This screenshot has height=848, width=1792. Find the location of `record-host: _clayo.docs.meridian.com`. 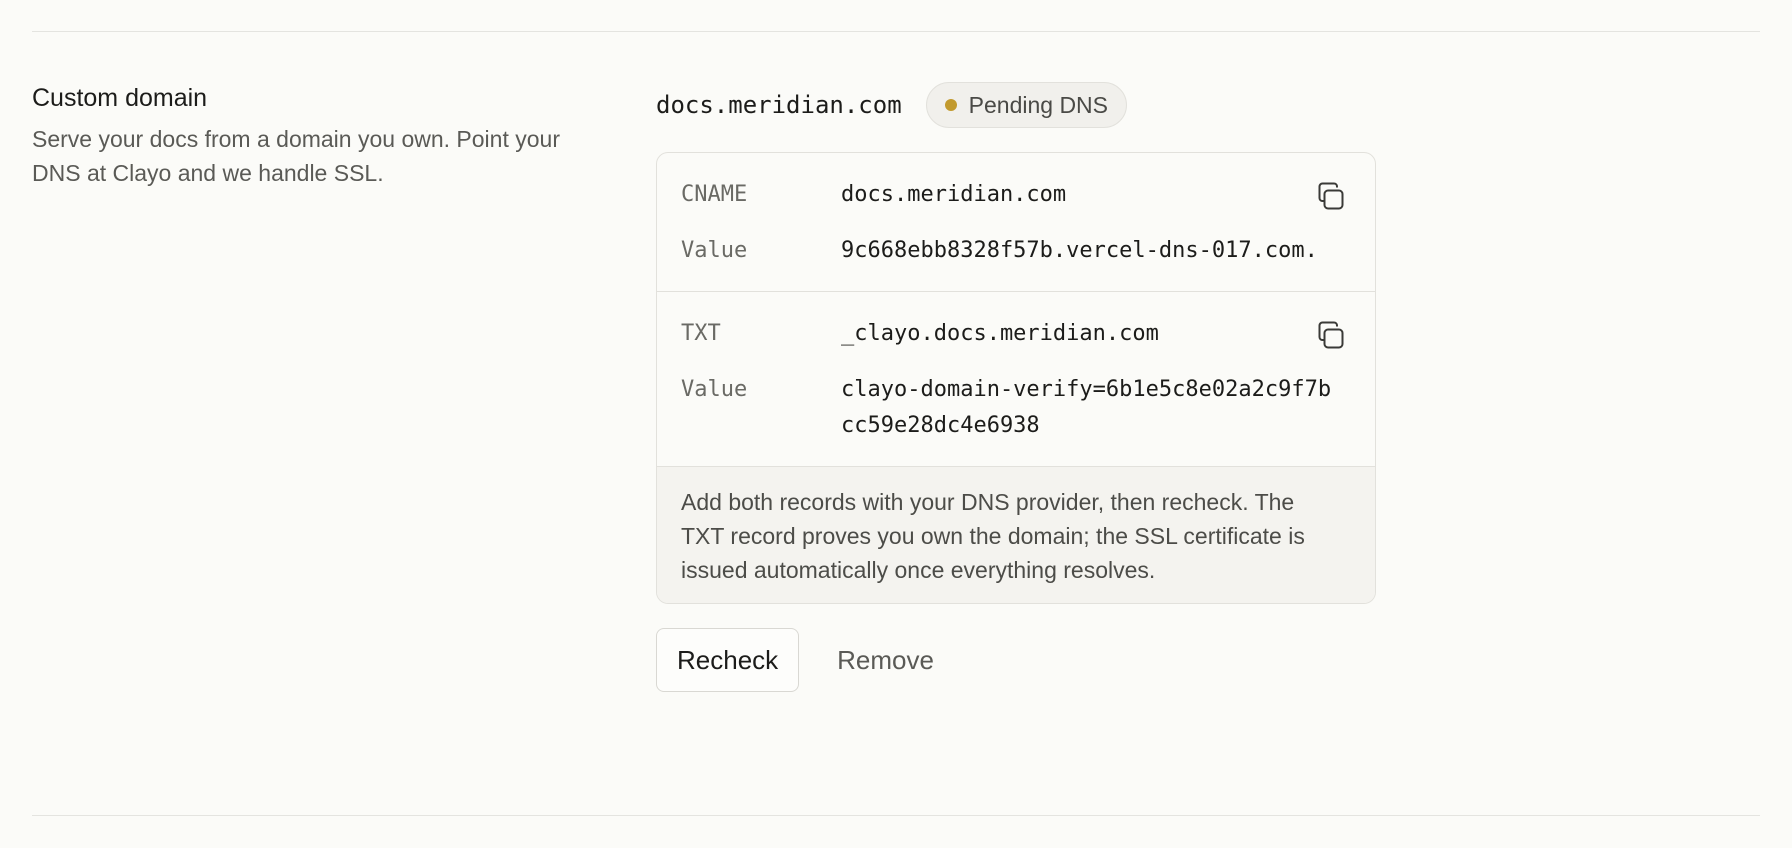

record-host: _clayo.docs.meridian.com is located at coordinates (1000, 333).